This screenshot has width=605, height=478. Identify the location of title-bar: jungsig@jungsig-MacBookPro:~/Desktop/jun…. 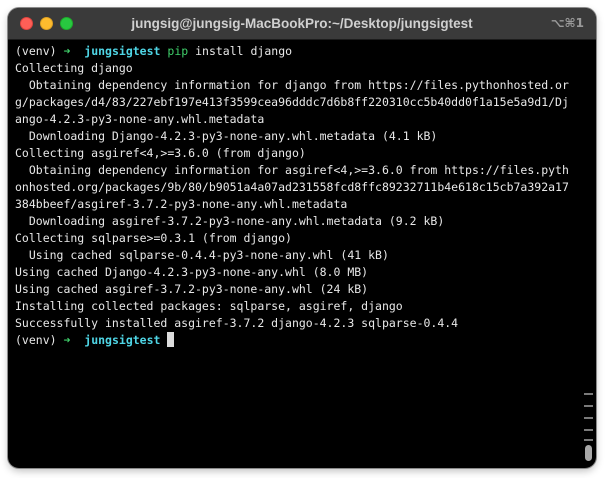
(302, 24).